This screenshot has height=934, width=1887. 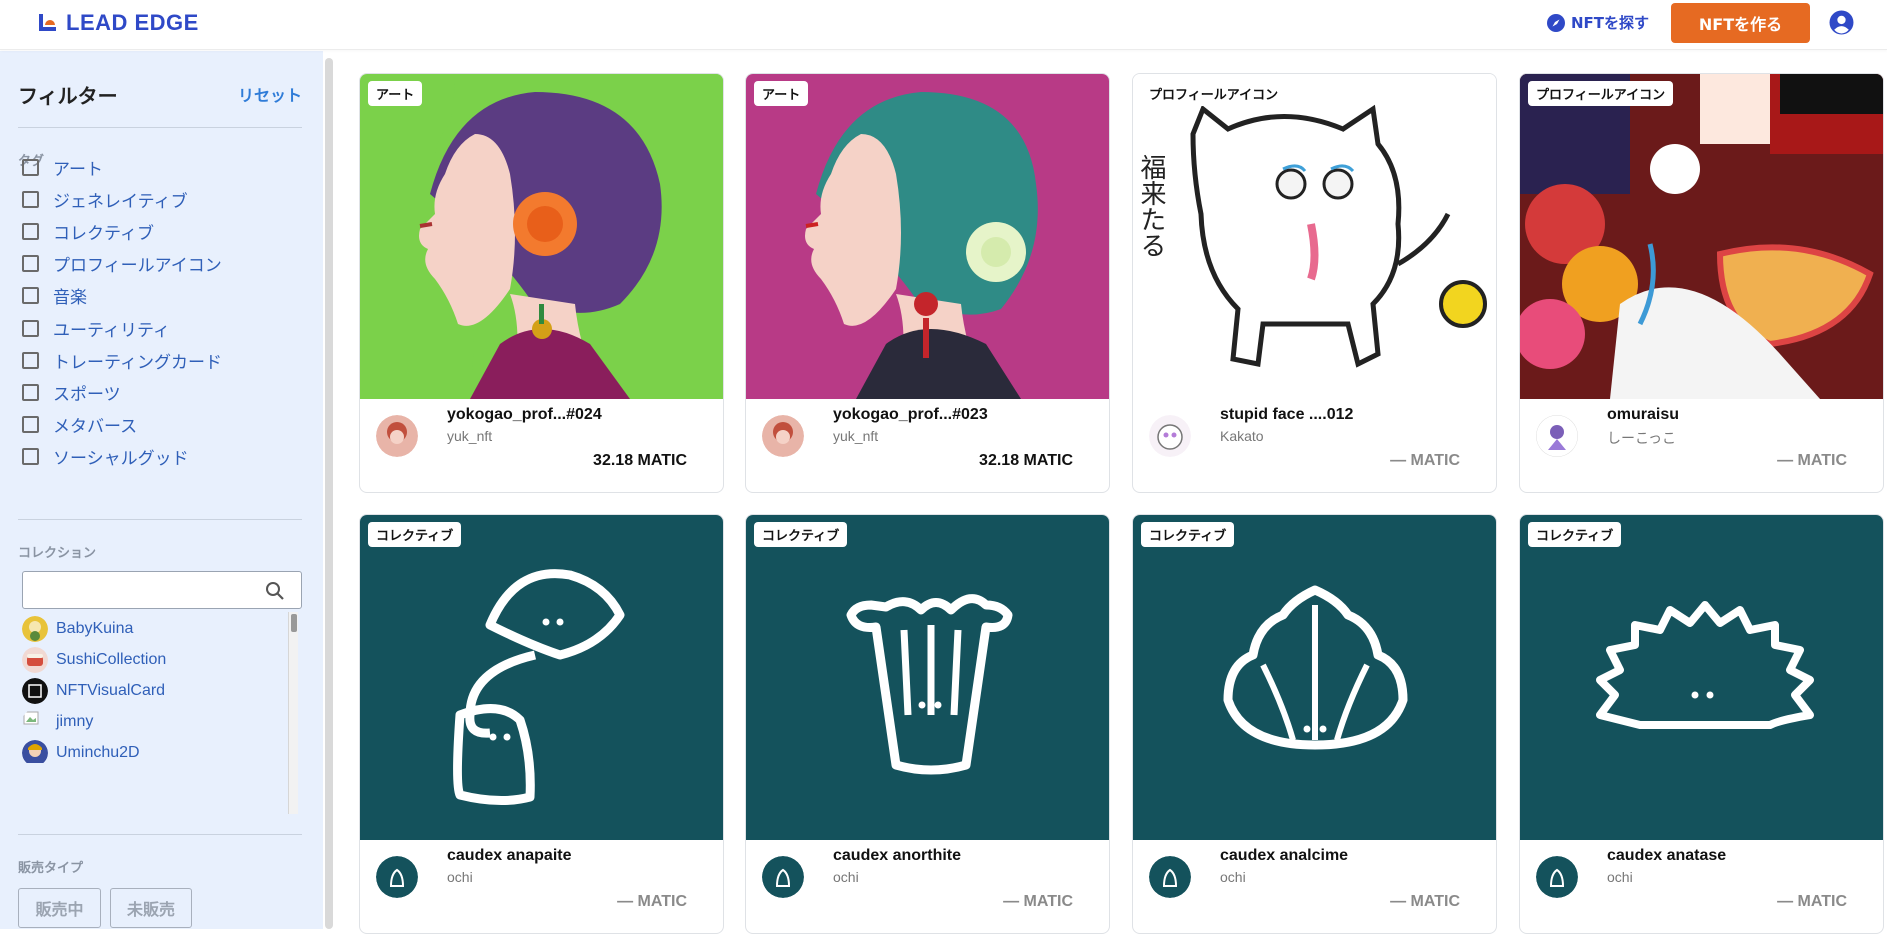 I want to click on collection-label: Uminchu2D, so click(x=98, y=752).